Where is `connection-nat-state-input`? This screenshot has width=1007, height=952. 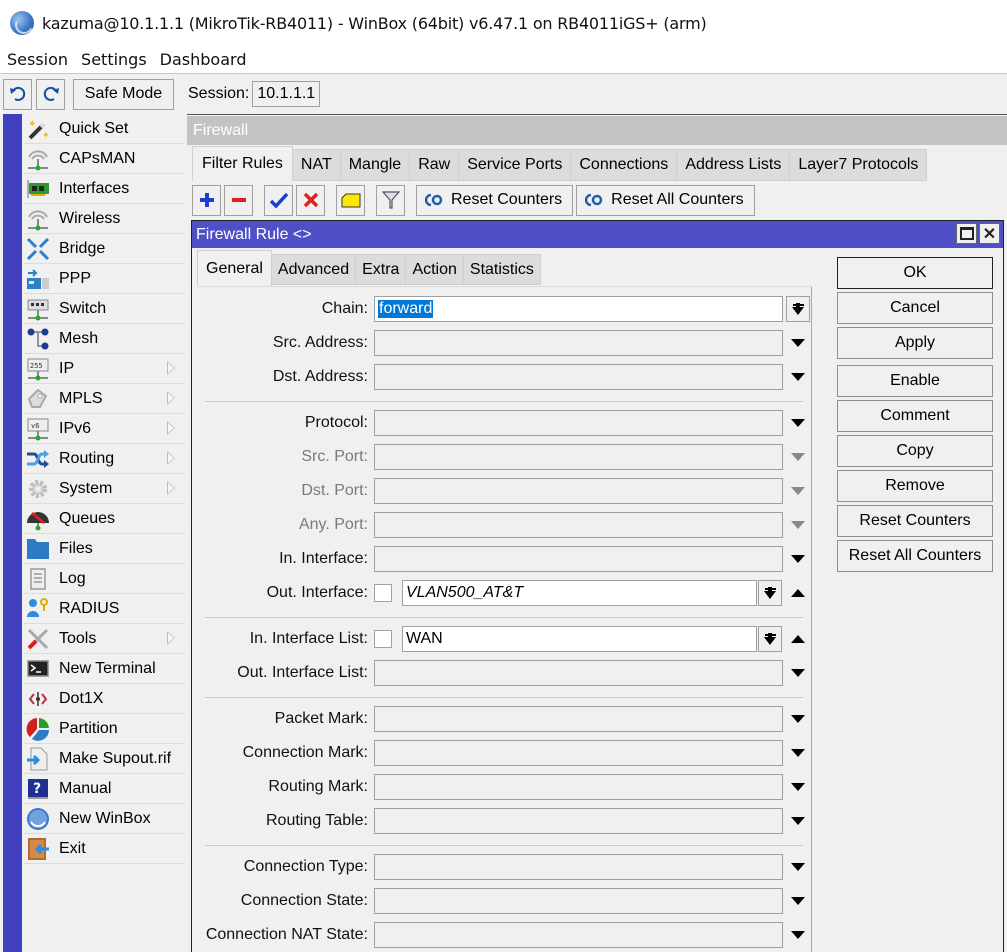 connection-nat-state-input is located at coordinates (578, 935).